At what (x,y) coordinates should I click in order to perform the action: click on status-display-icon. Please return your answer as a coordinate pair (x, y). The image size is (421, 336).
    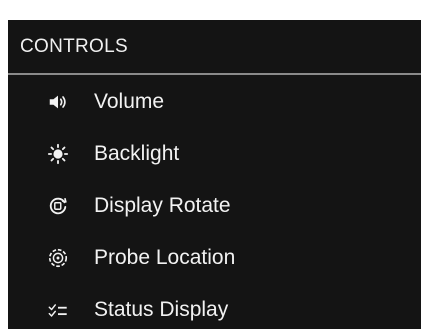
    Looking at the image, I should click on (58, 310).